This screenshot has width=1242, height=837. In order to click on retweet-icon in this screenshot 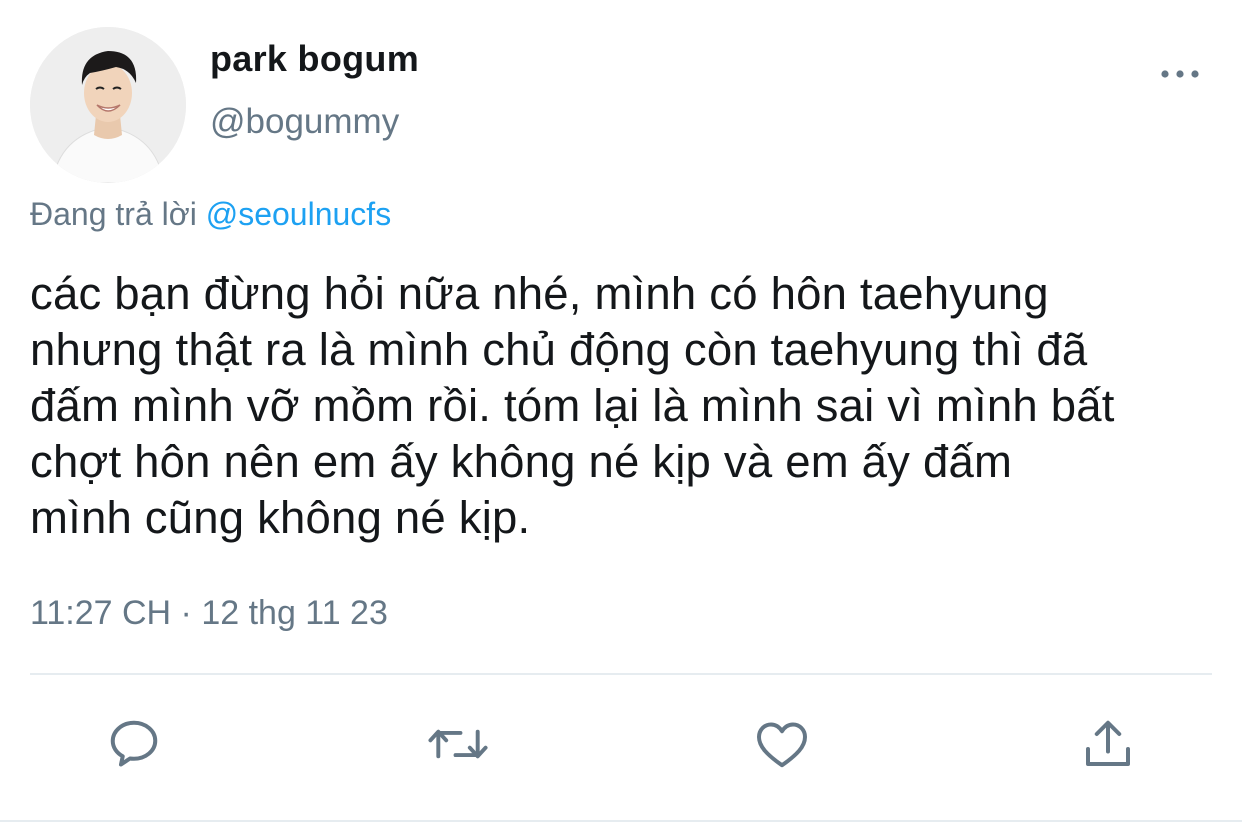, I will do `click(458, 744)`.